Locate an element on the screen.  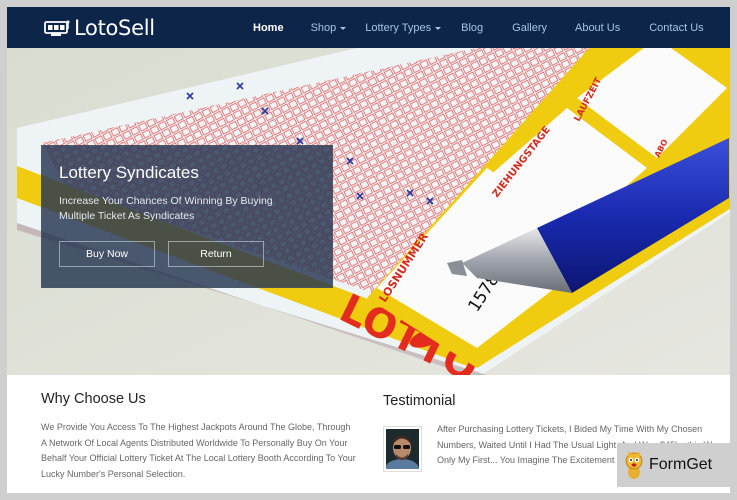
slot-machine-icon is located at coordinates (57, 28).